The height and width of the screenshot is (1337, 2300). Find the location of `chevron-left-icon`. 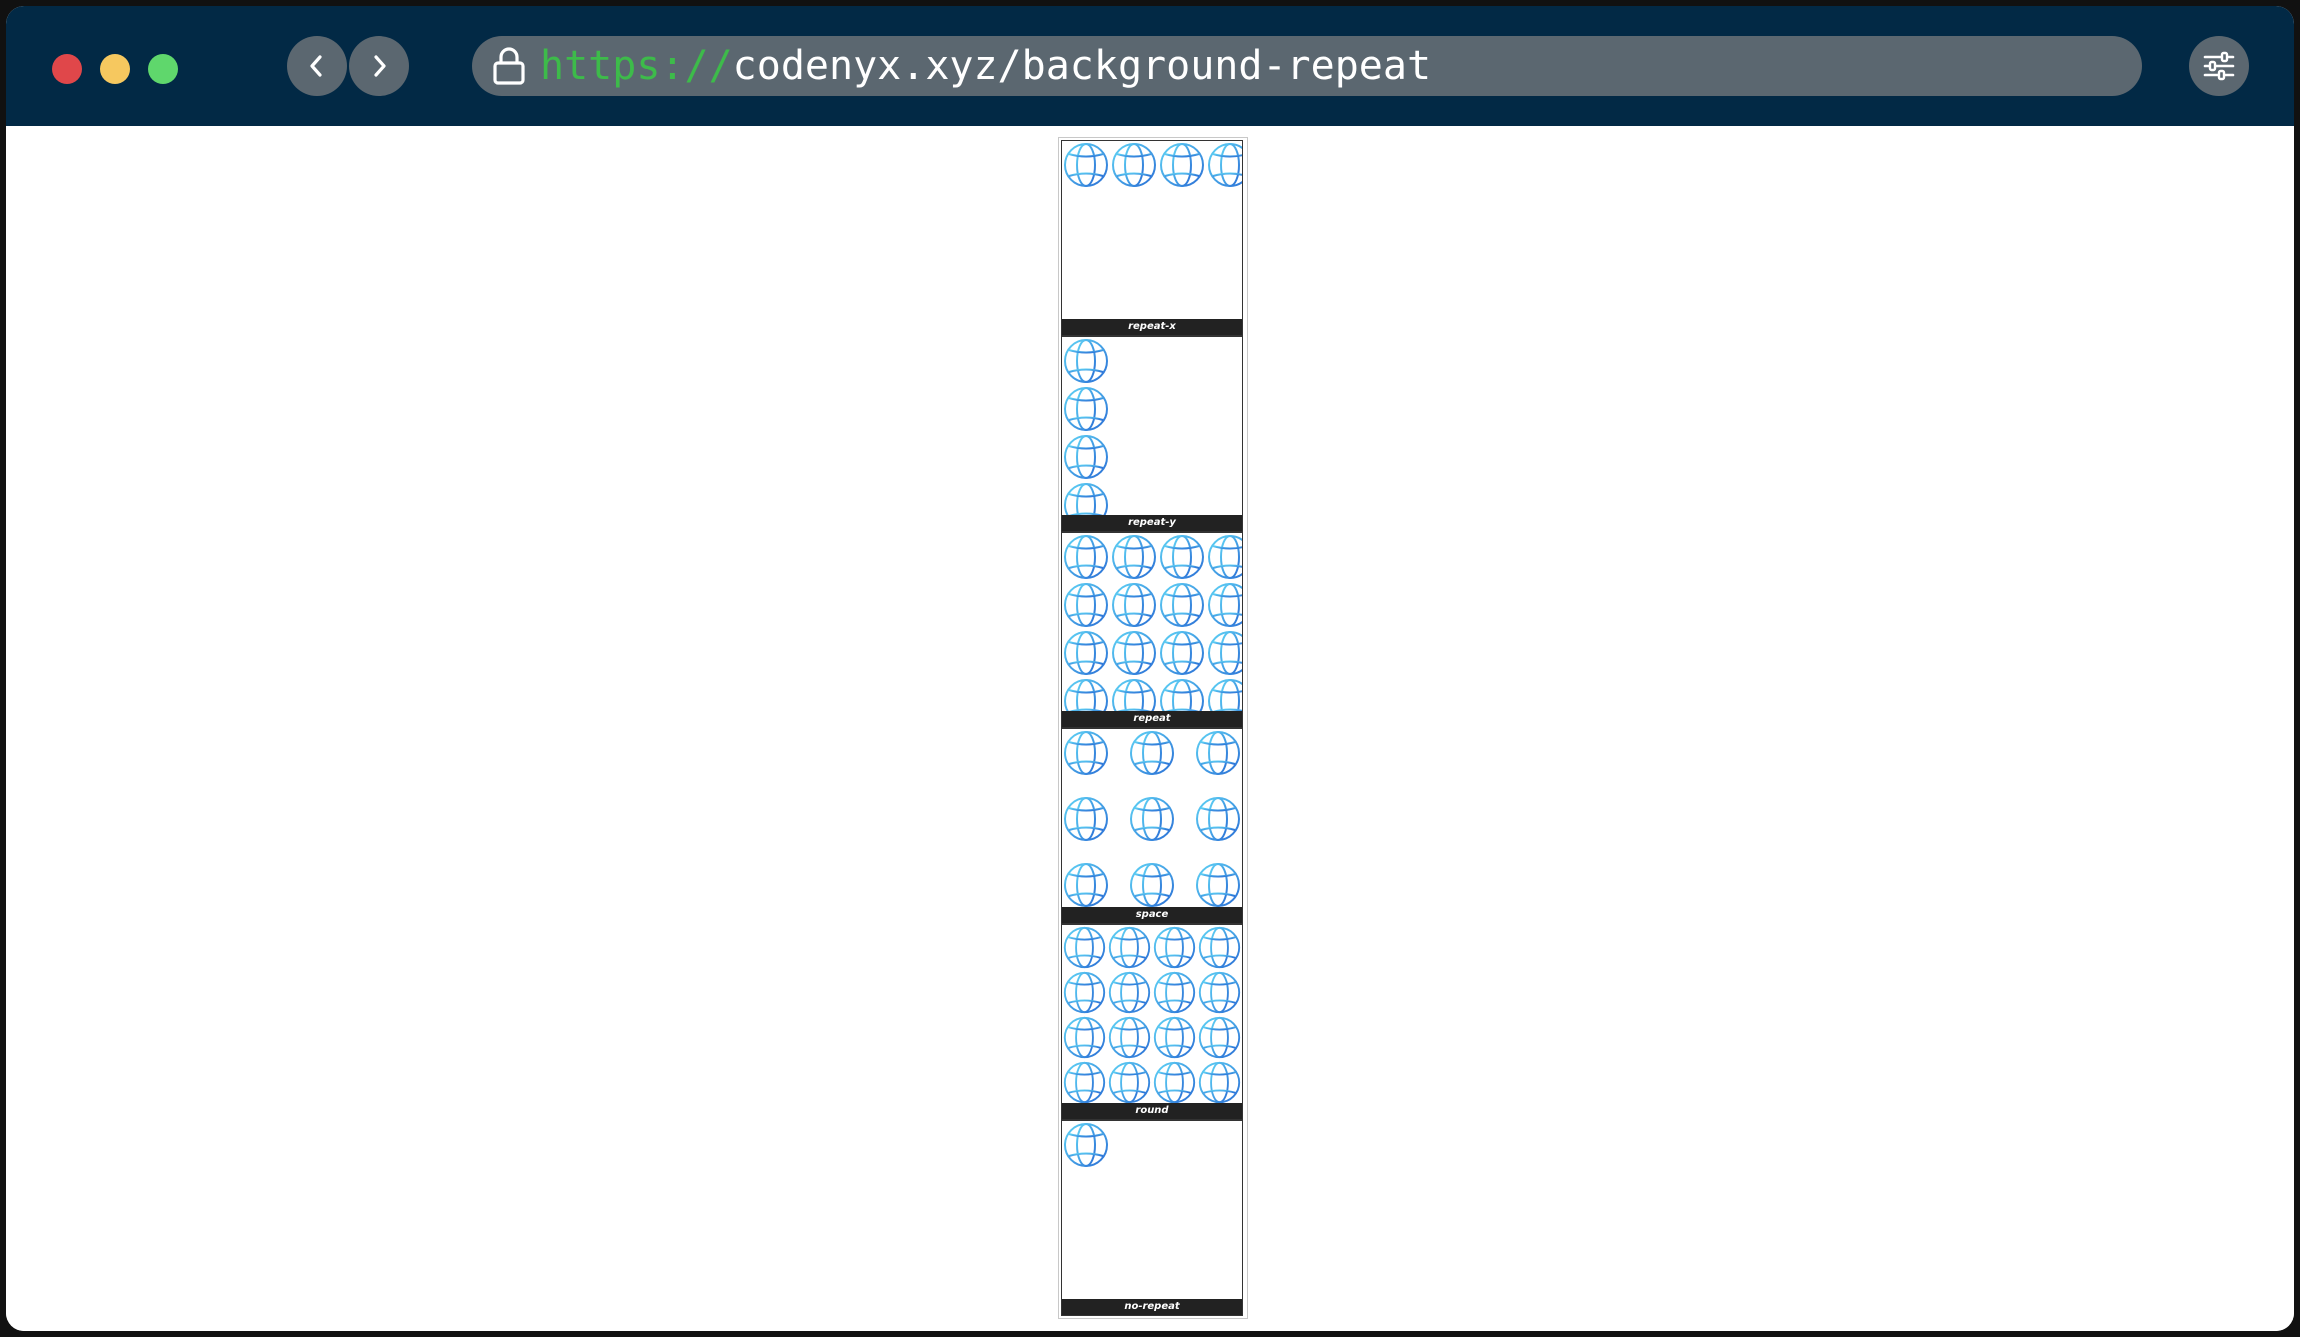

chevron-left-icon is located at coordinates (316, 66).